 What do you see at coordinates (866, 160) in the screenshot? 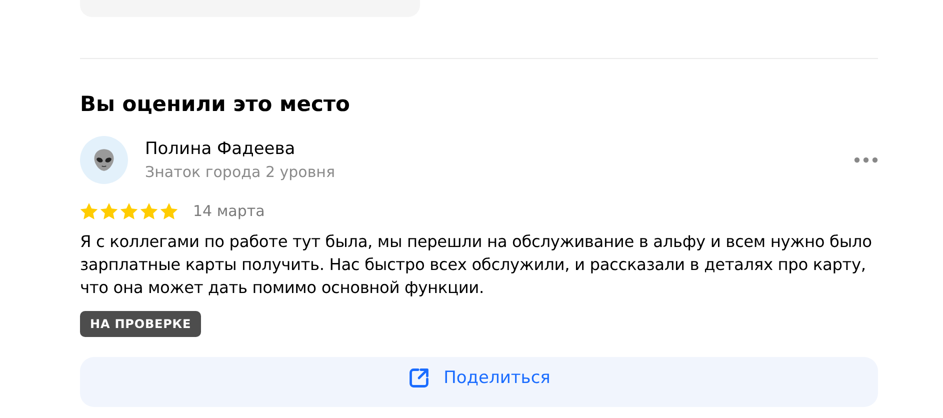
I see `more-icon` at bounding box center [866, 160].